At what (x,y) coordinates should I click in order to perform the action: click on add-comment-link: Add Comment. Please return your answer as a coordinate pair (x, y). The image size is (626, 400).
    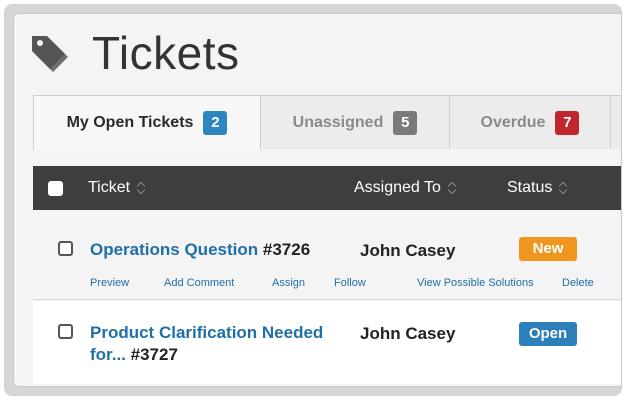
    Looking at the image, I should click on (199, 283).